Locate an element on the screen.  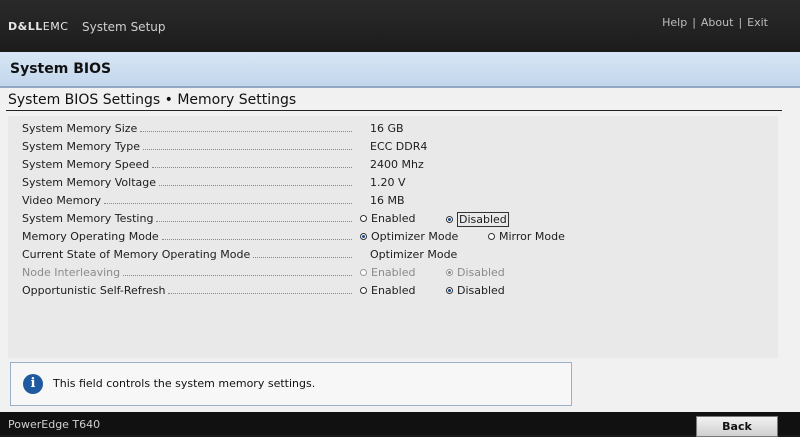
app-title: System Setup is located at coordinates (124, 27).